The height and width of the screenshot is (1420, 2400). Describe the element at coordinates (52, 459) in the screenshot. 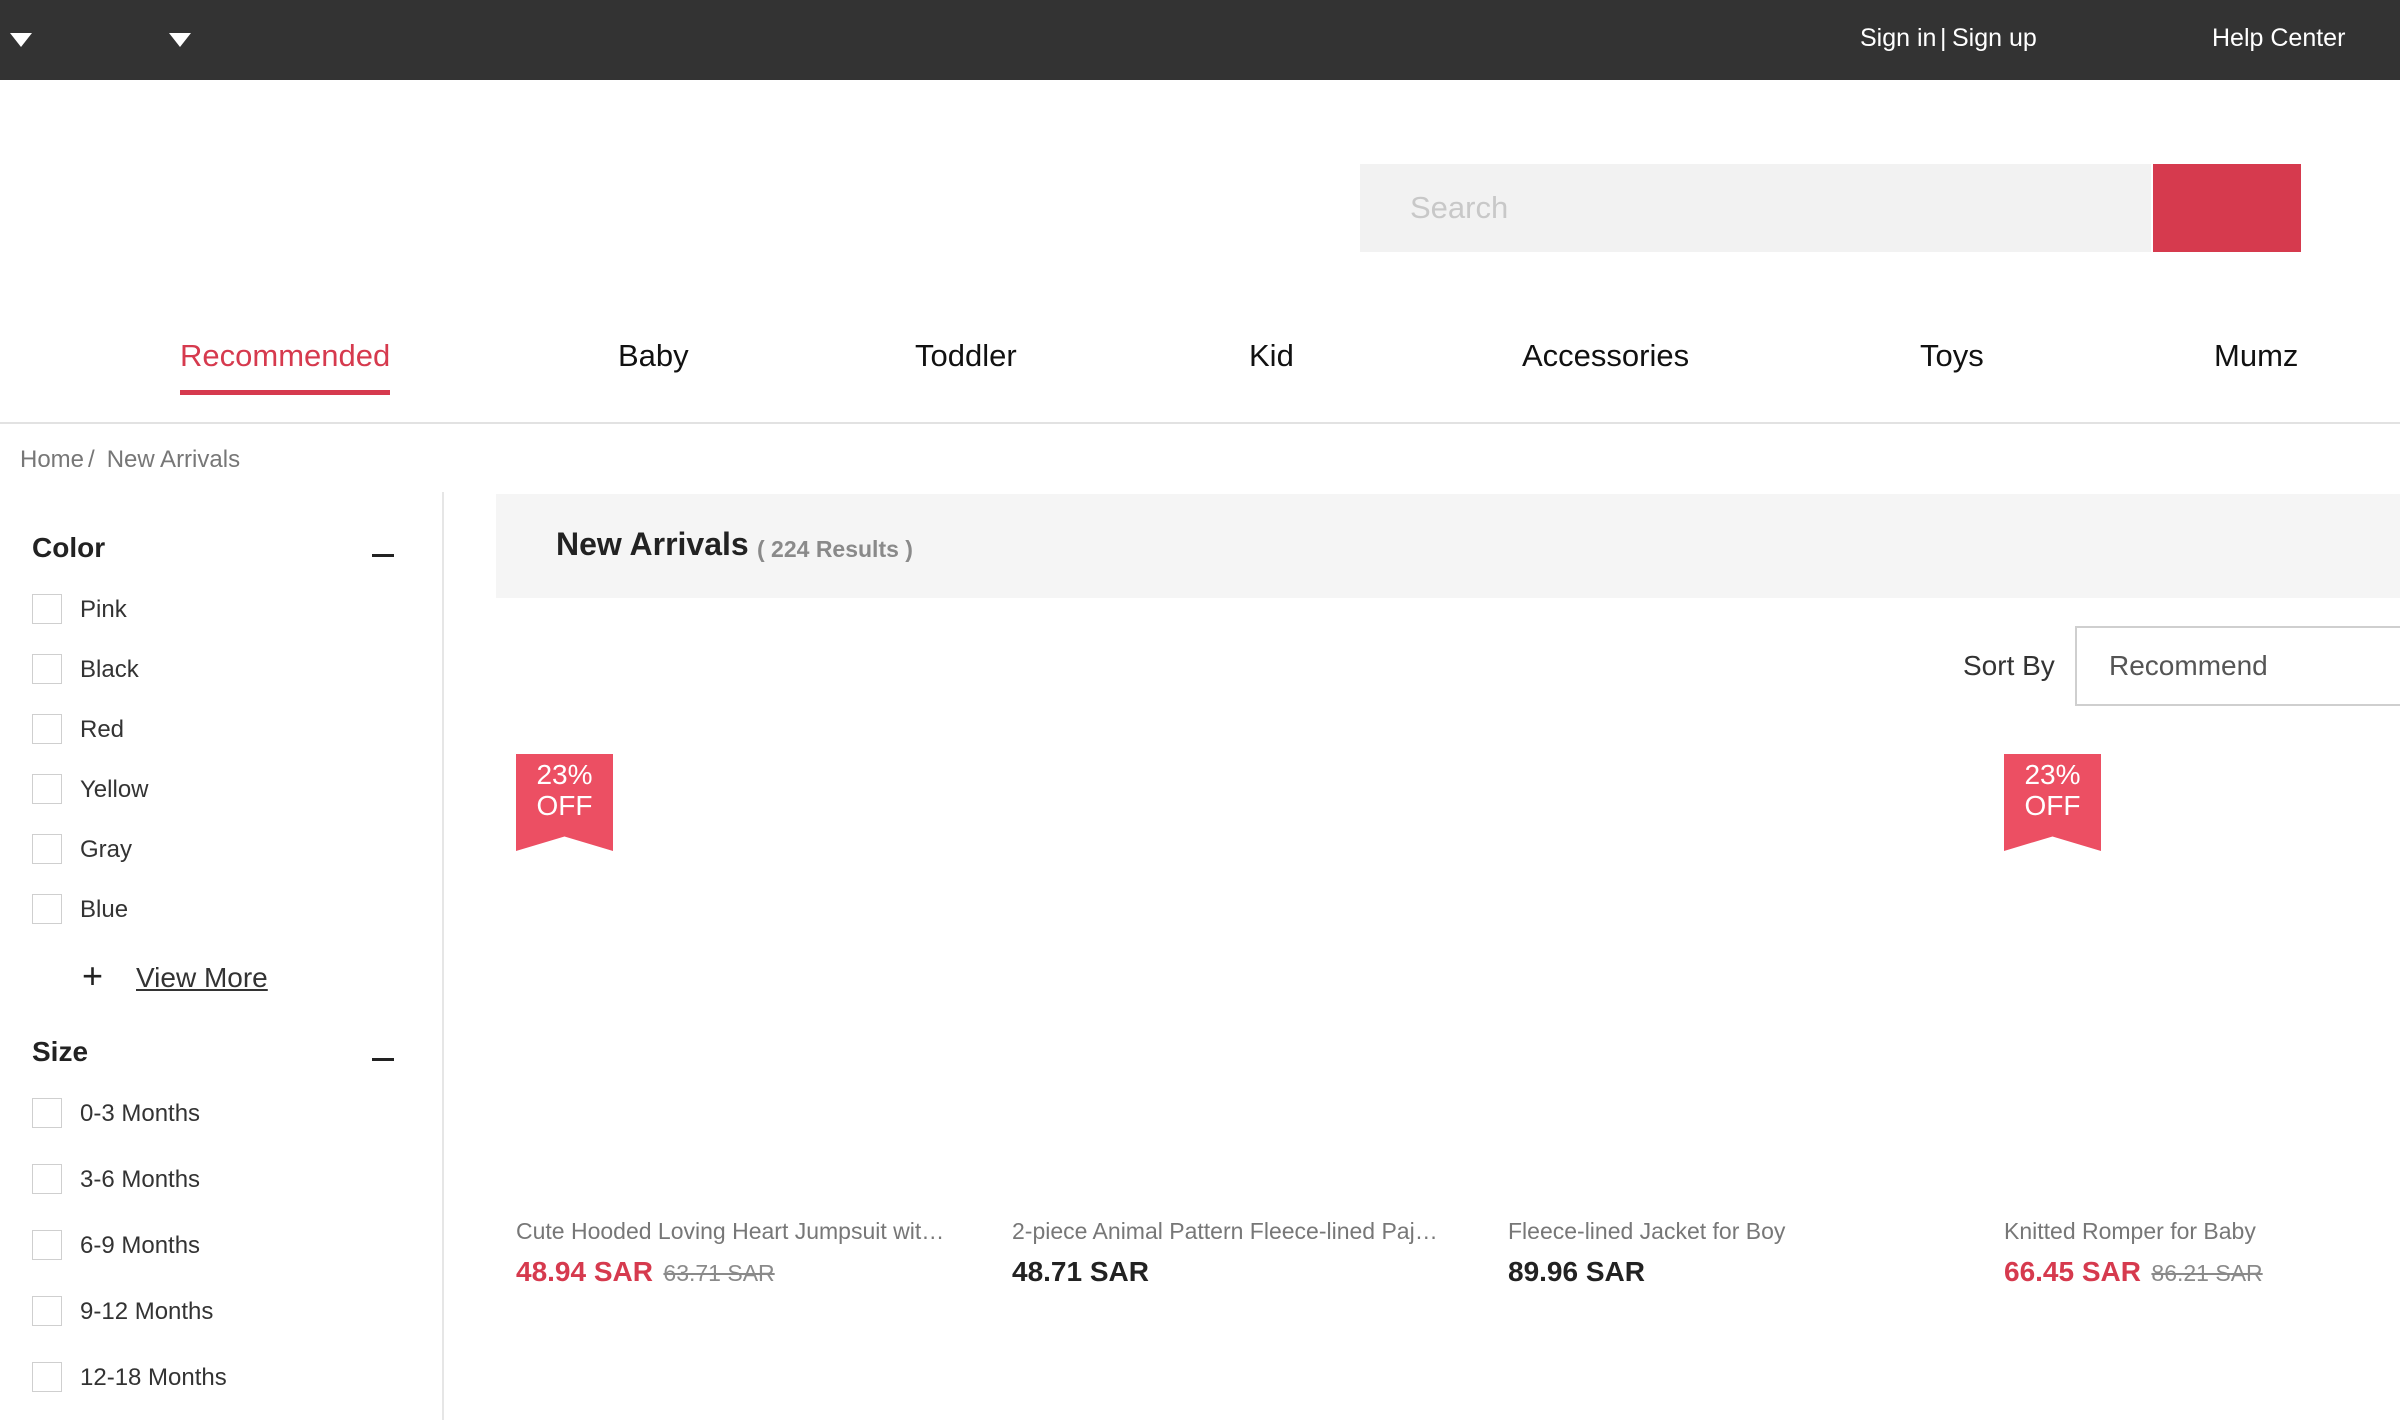

I see `breadcrumb-home: Home` at that location.